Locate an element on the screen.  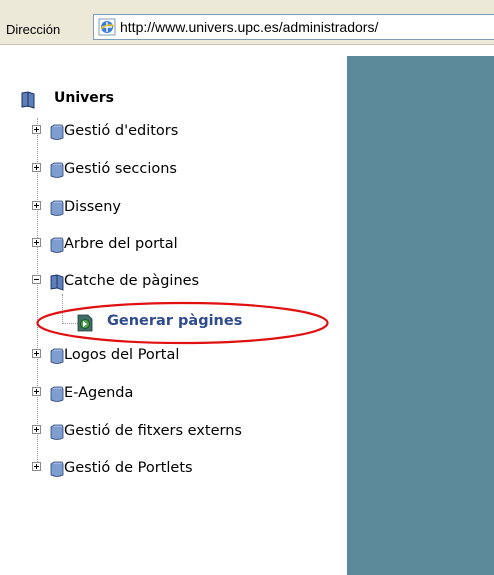
tree-root-label: Univers is located at coordinates (84, 98).